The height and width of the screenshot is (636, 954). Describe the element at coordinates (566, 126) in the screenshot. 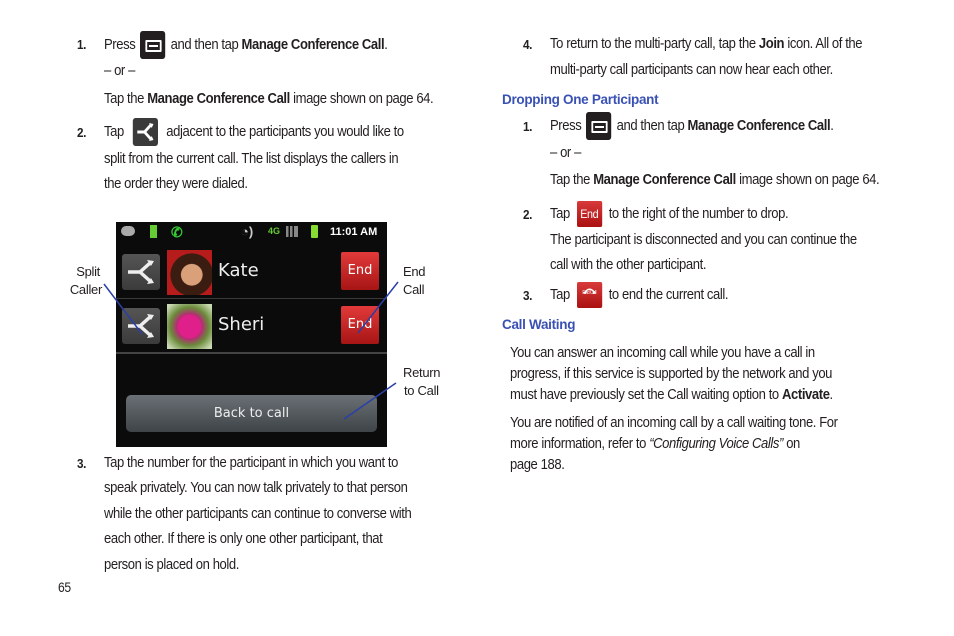

I see `text: Press` at that location.